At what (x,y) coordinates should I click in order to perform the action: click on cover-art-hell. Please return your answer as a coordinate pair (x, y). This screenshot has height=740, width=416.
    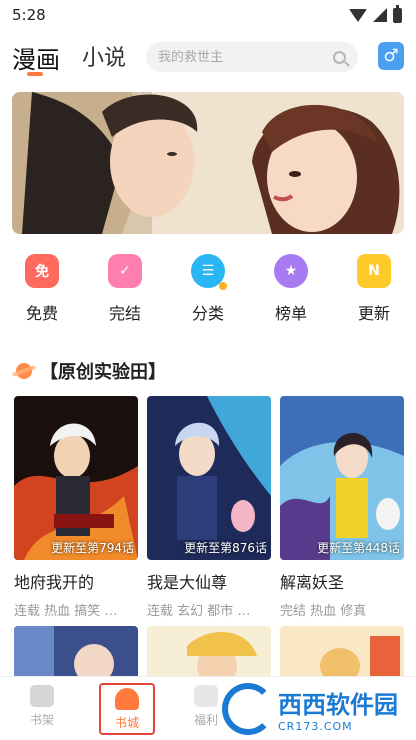
    Looking at the image, I should click on (76, 478).